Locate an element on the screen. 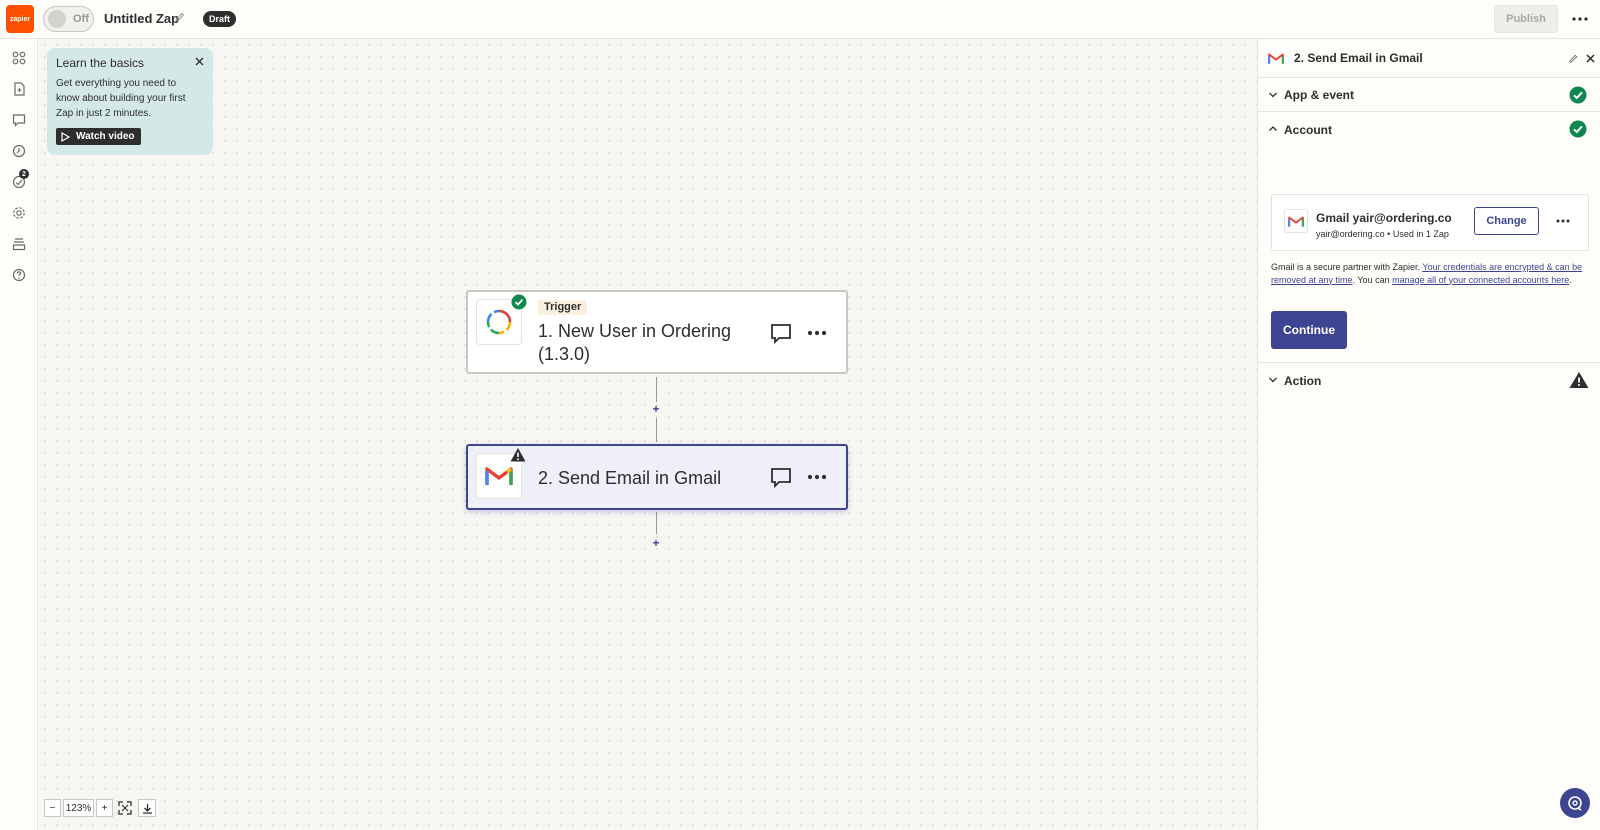  status-badge: Draft is located at coordinates (220, 19).